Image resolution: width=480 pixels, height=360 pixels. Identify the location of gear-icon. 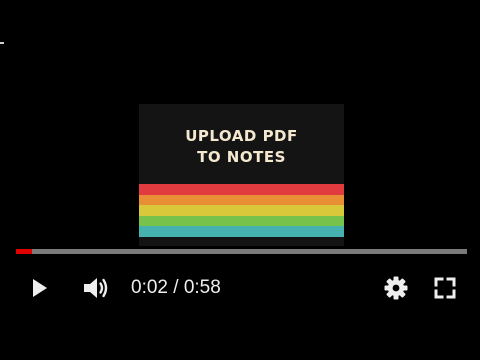
(396, 288).